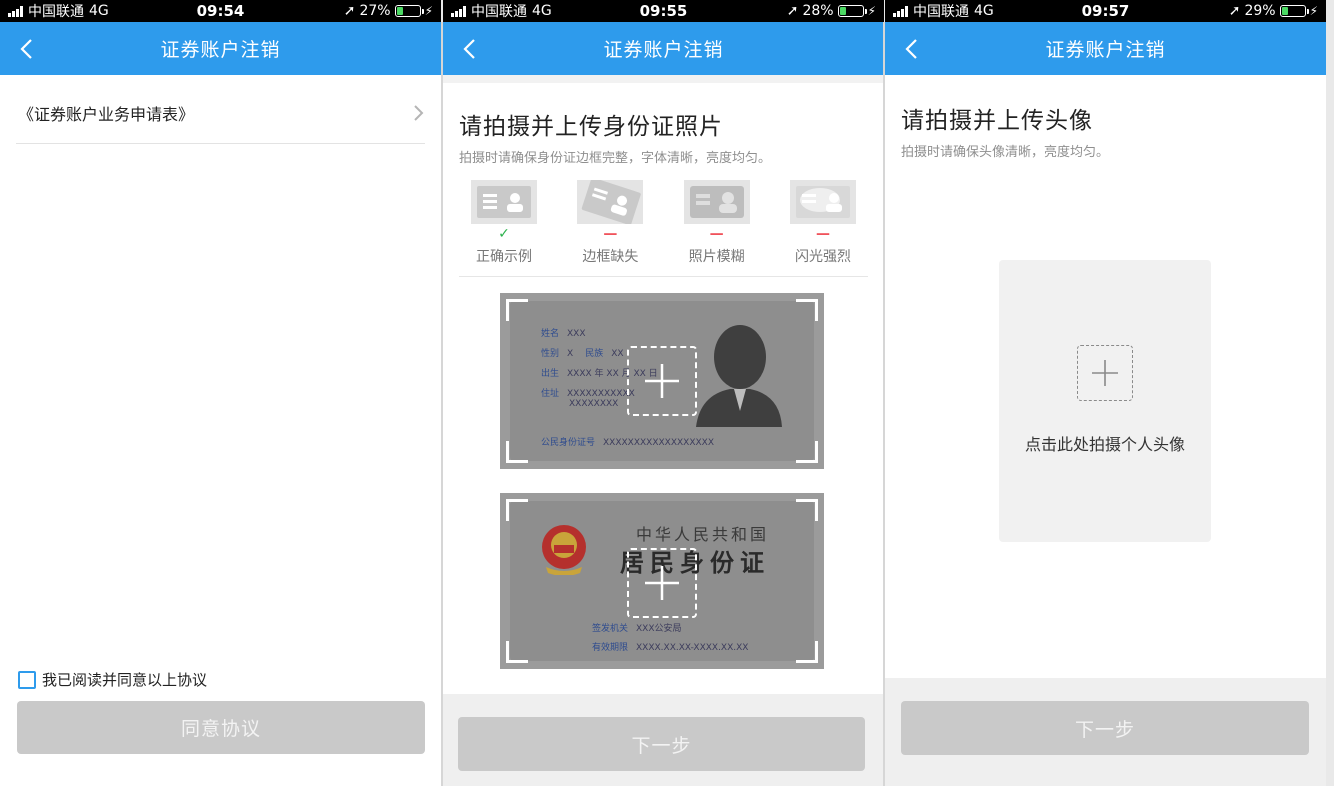  I want to click on portrait-silhouette-icon, so click(739, 376).